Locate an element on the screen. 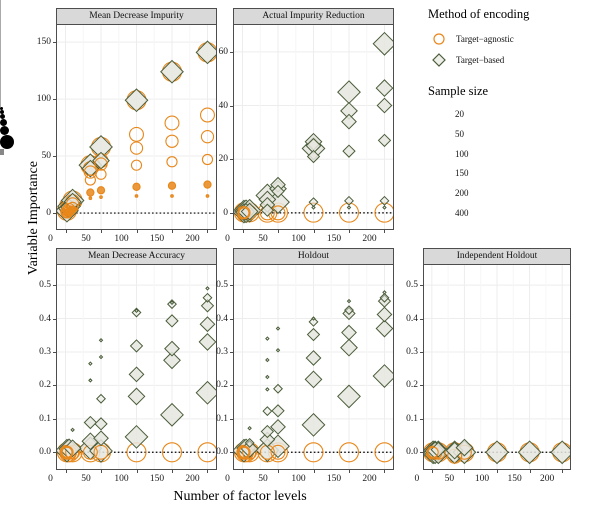 Image resolution: width=600 pixels, height=515 pixels. facet-strip-label: Independent Holdout is located at coordinates (497, 256).